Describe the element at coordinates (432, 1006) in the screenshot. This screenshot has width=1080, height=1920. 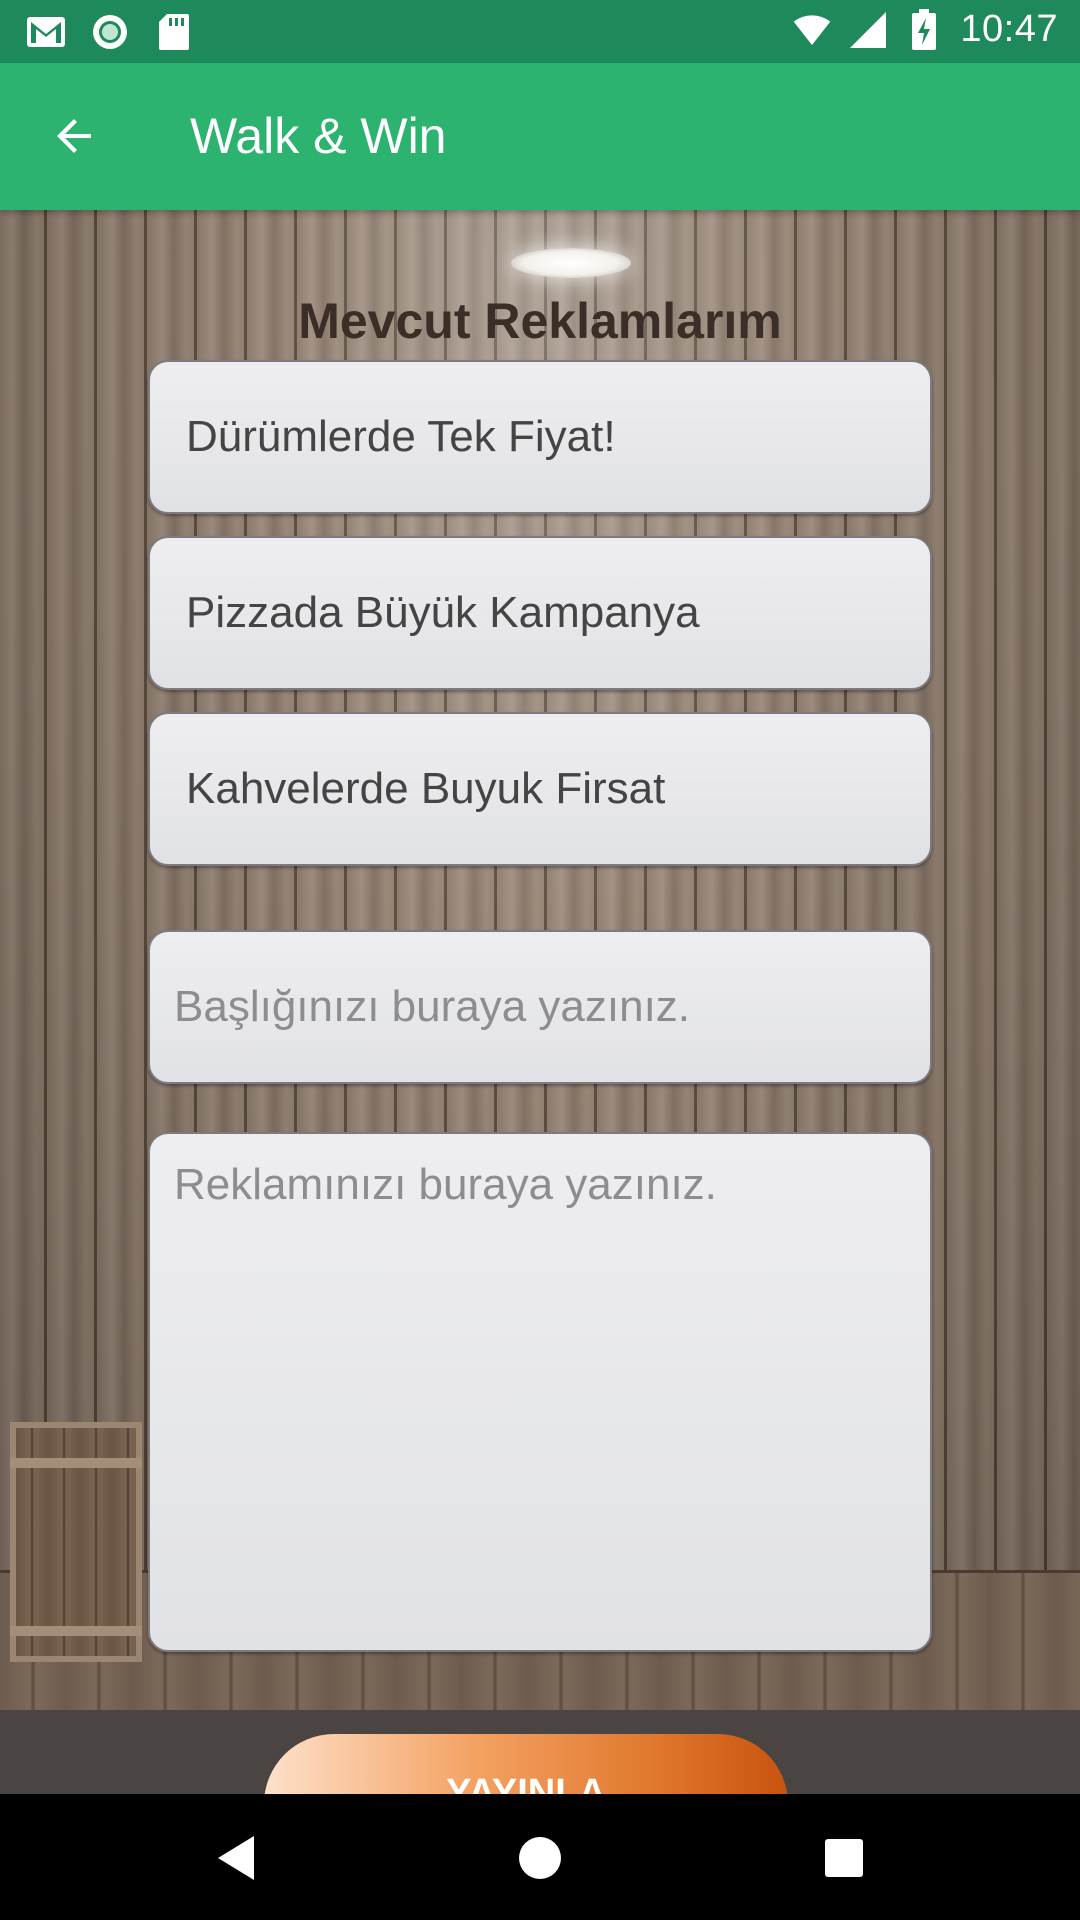
I see `ad-title-placeholder: Başlığınızı buraya yazınız.` at that location.